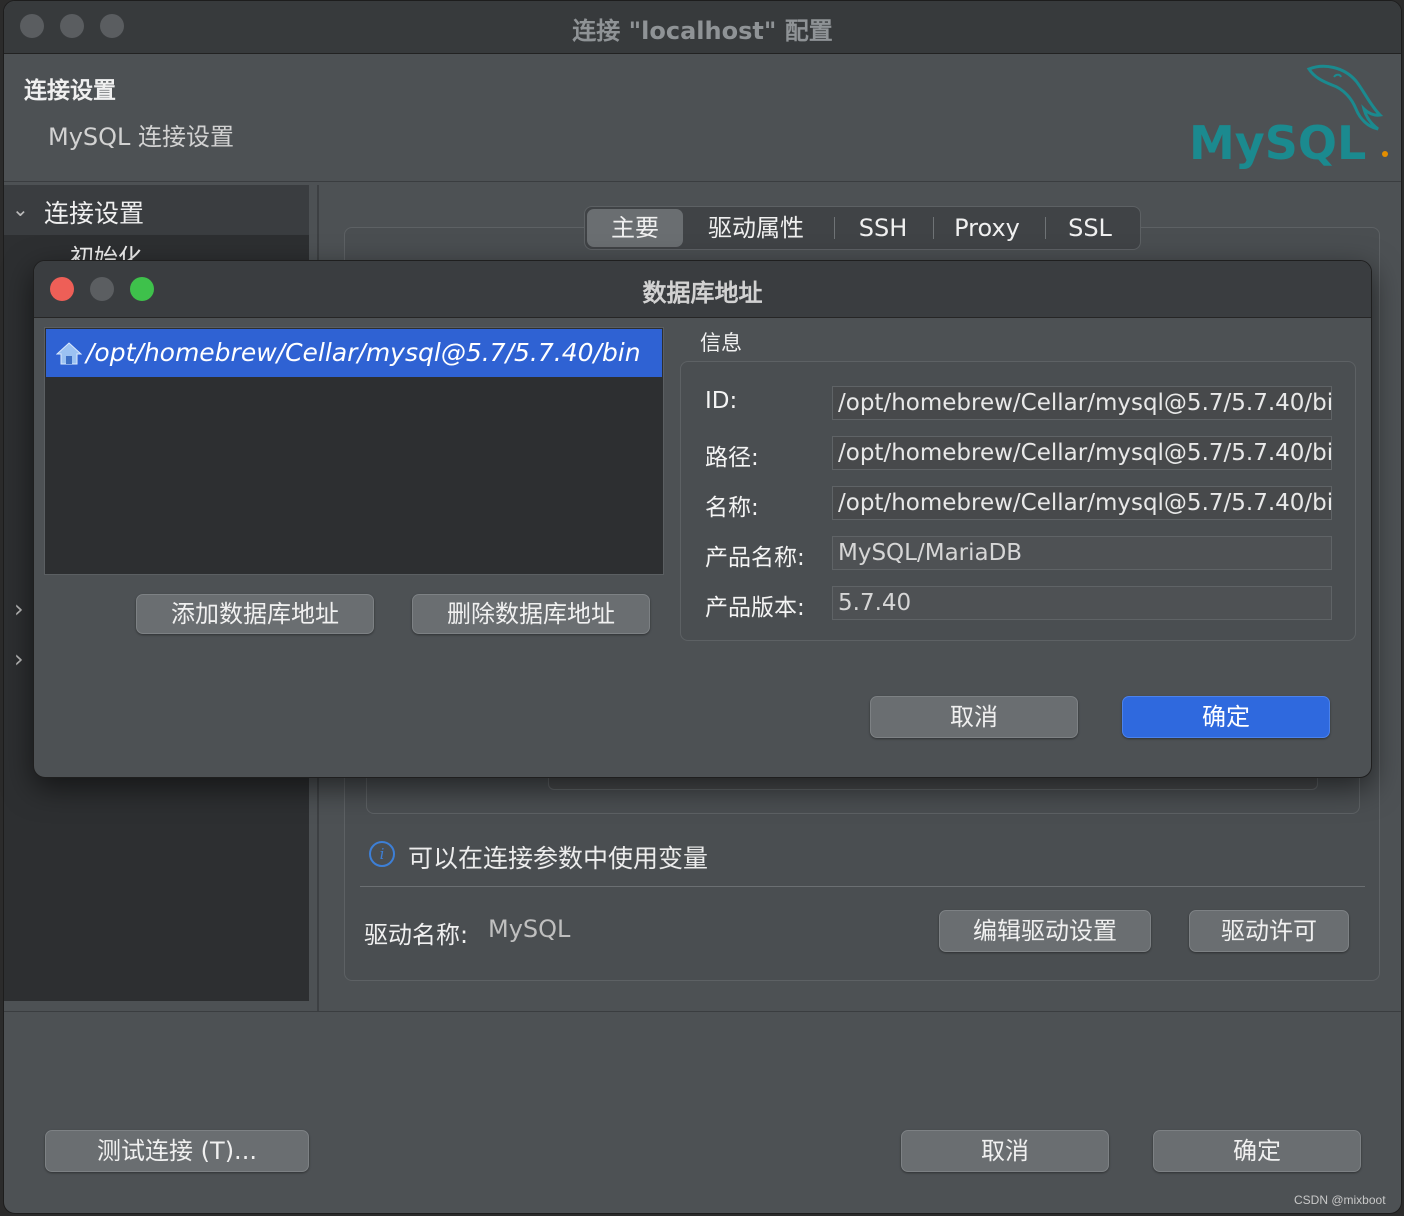  I want to click on logo-text: MySQL, so click(1277, 143).